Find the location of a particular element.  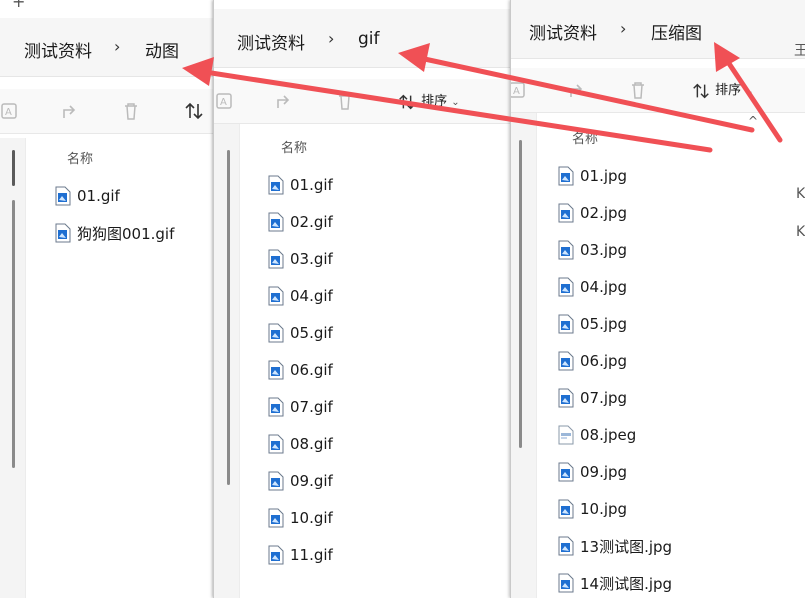

annotation-arrows is located at coordinates (482, 97).